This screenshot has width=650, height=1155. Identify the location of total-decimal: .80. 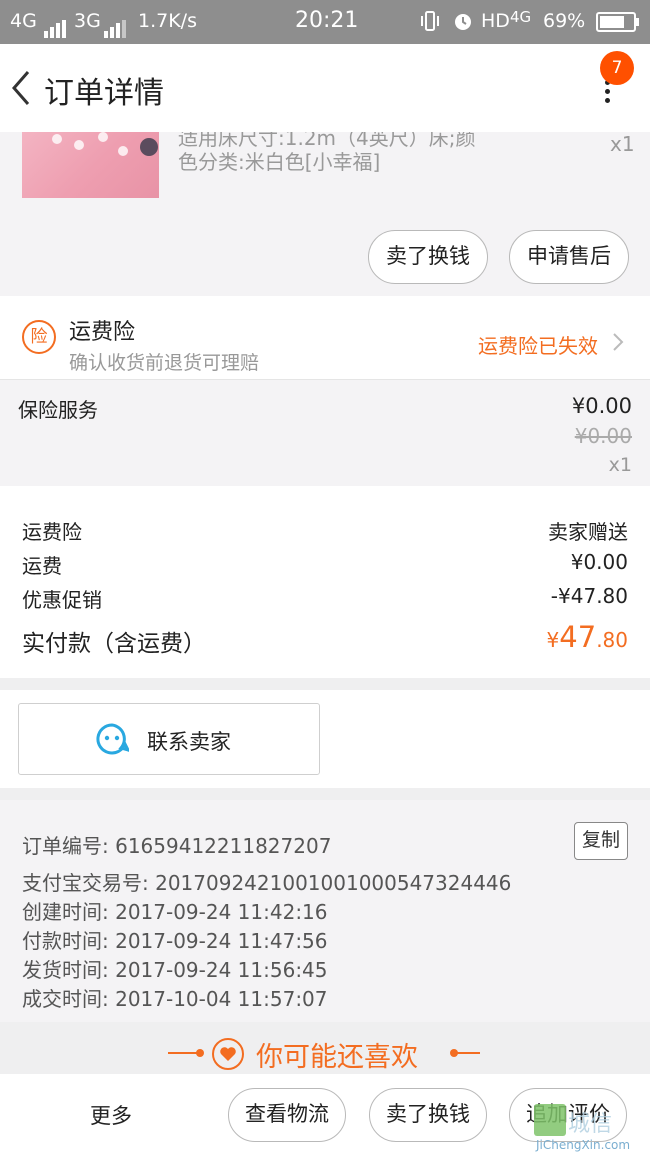
(612, 640).